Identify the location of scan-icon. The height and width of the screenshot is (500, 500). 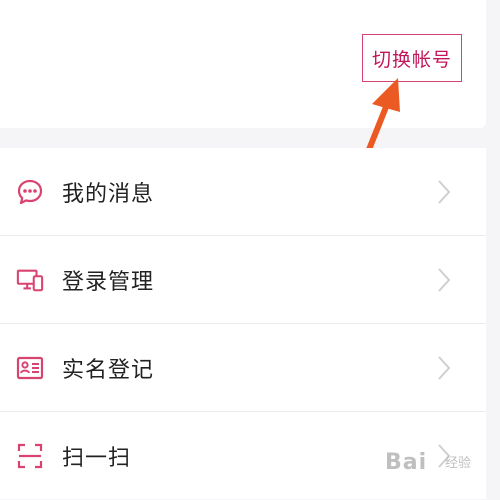
(30, 456).